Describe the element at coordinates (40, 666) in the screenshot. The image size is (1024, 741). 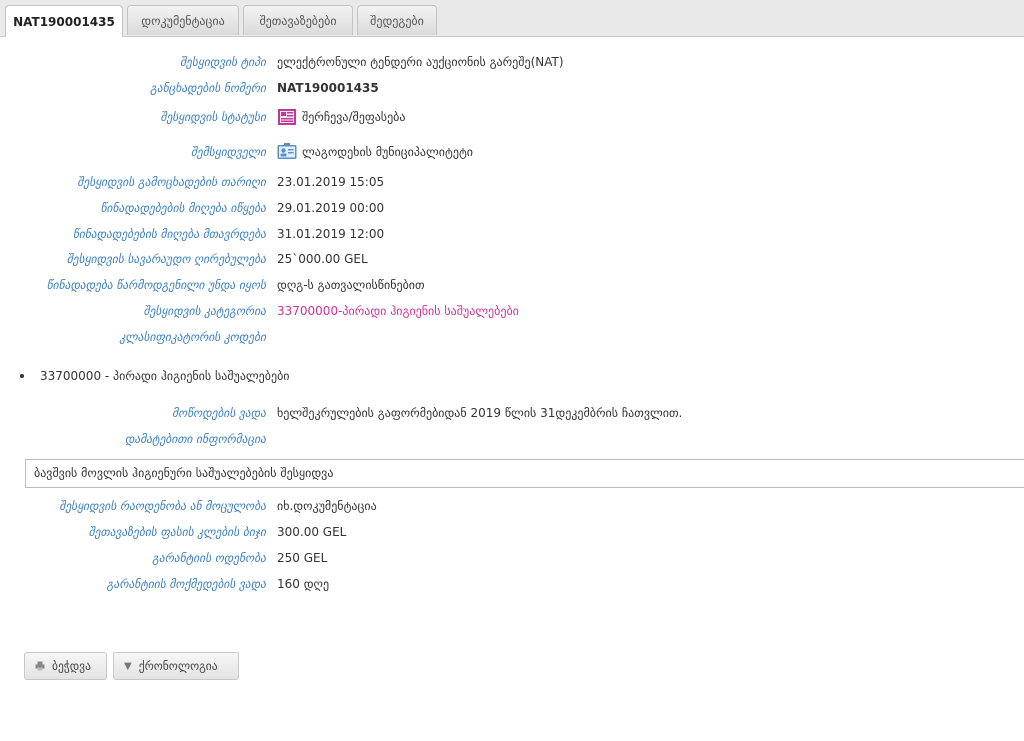
I see `printer-icon` at that location.